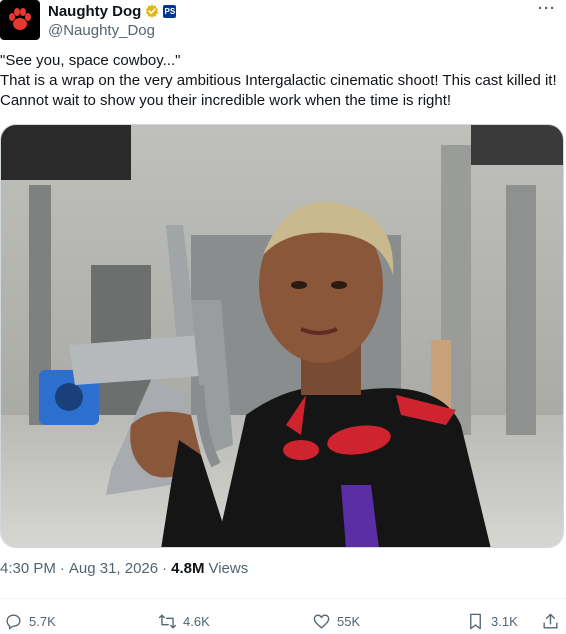 Image resolution: width=566 pixels, height=634 pixels. Describe the element at coordinates (94, 11) in the screenshot. I see `display-name: Naughty Dog` at that location.